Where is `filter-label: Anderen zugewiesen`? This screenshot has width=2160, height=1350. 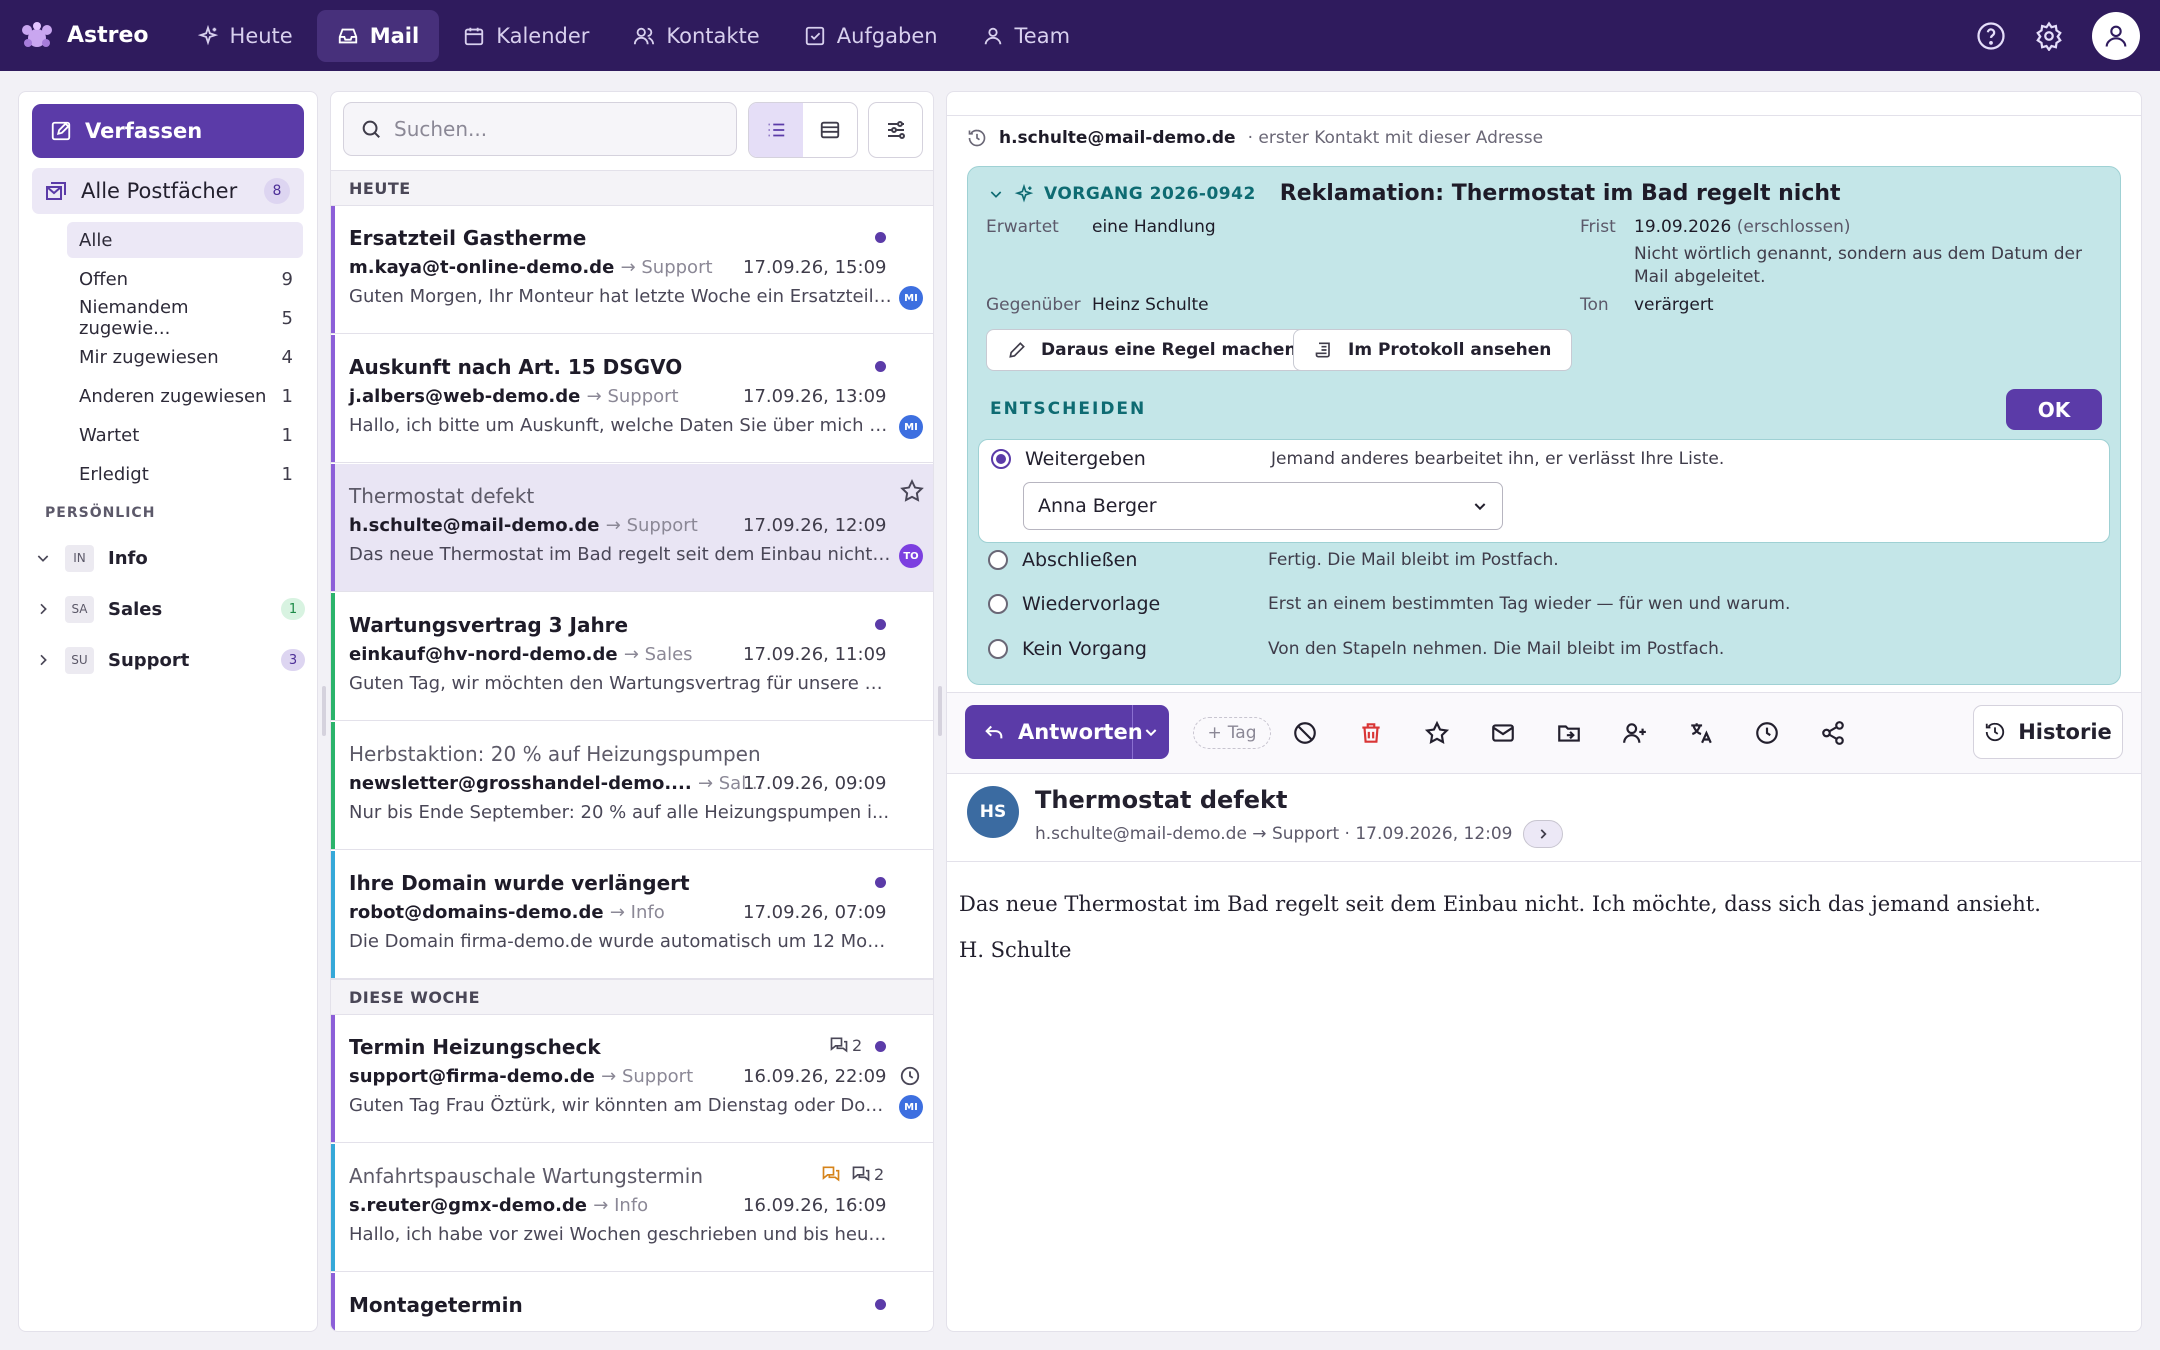
filter-label: Anderen zugewiesen is located at coordinates (173, 396).